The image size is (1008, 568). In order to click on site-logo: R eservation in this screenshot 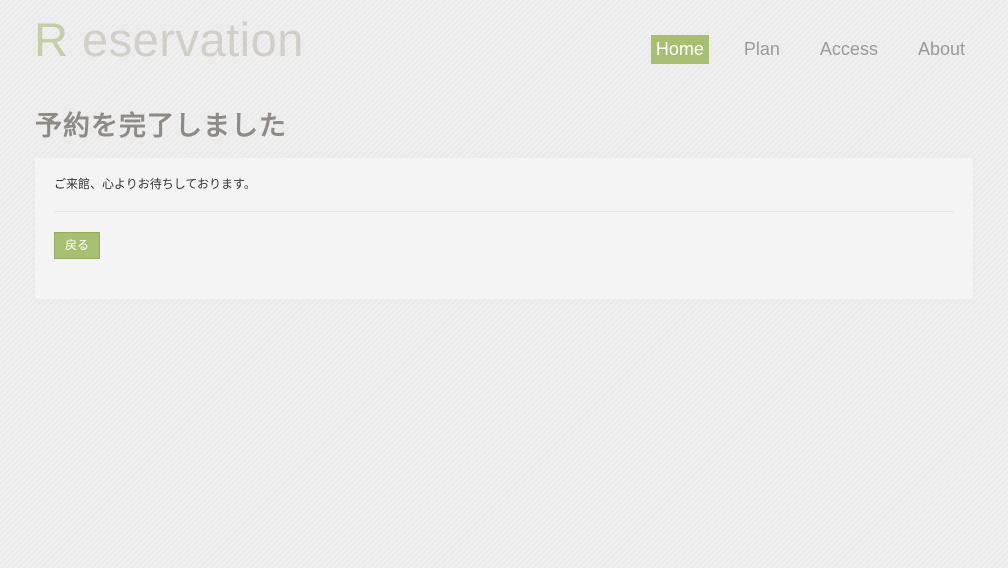, I will do `click(169, 40)`.